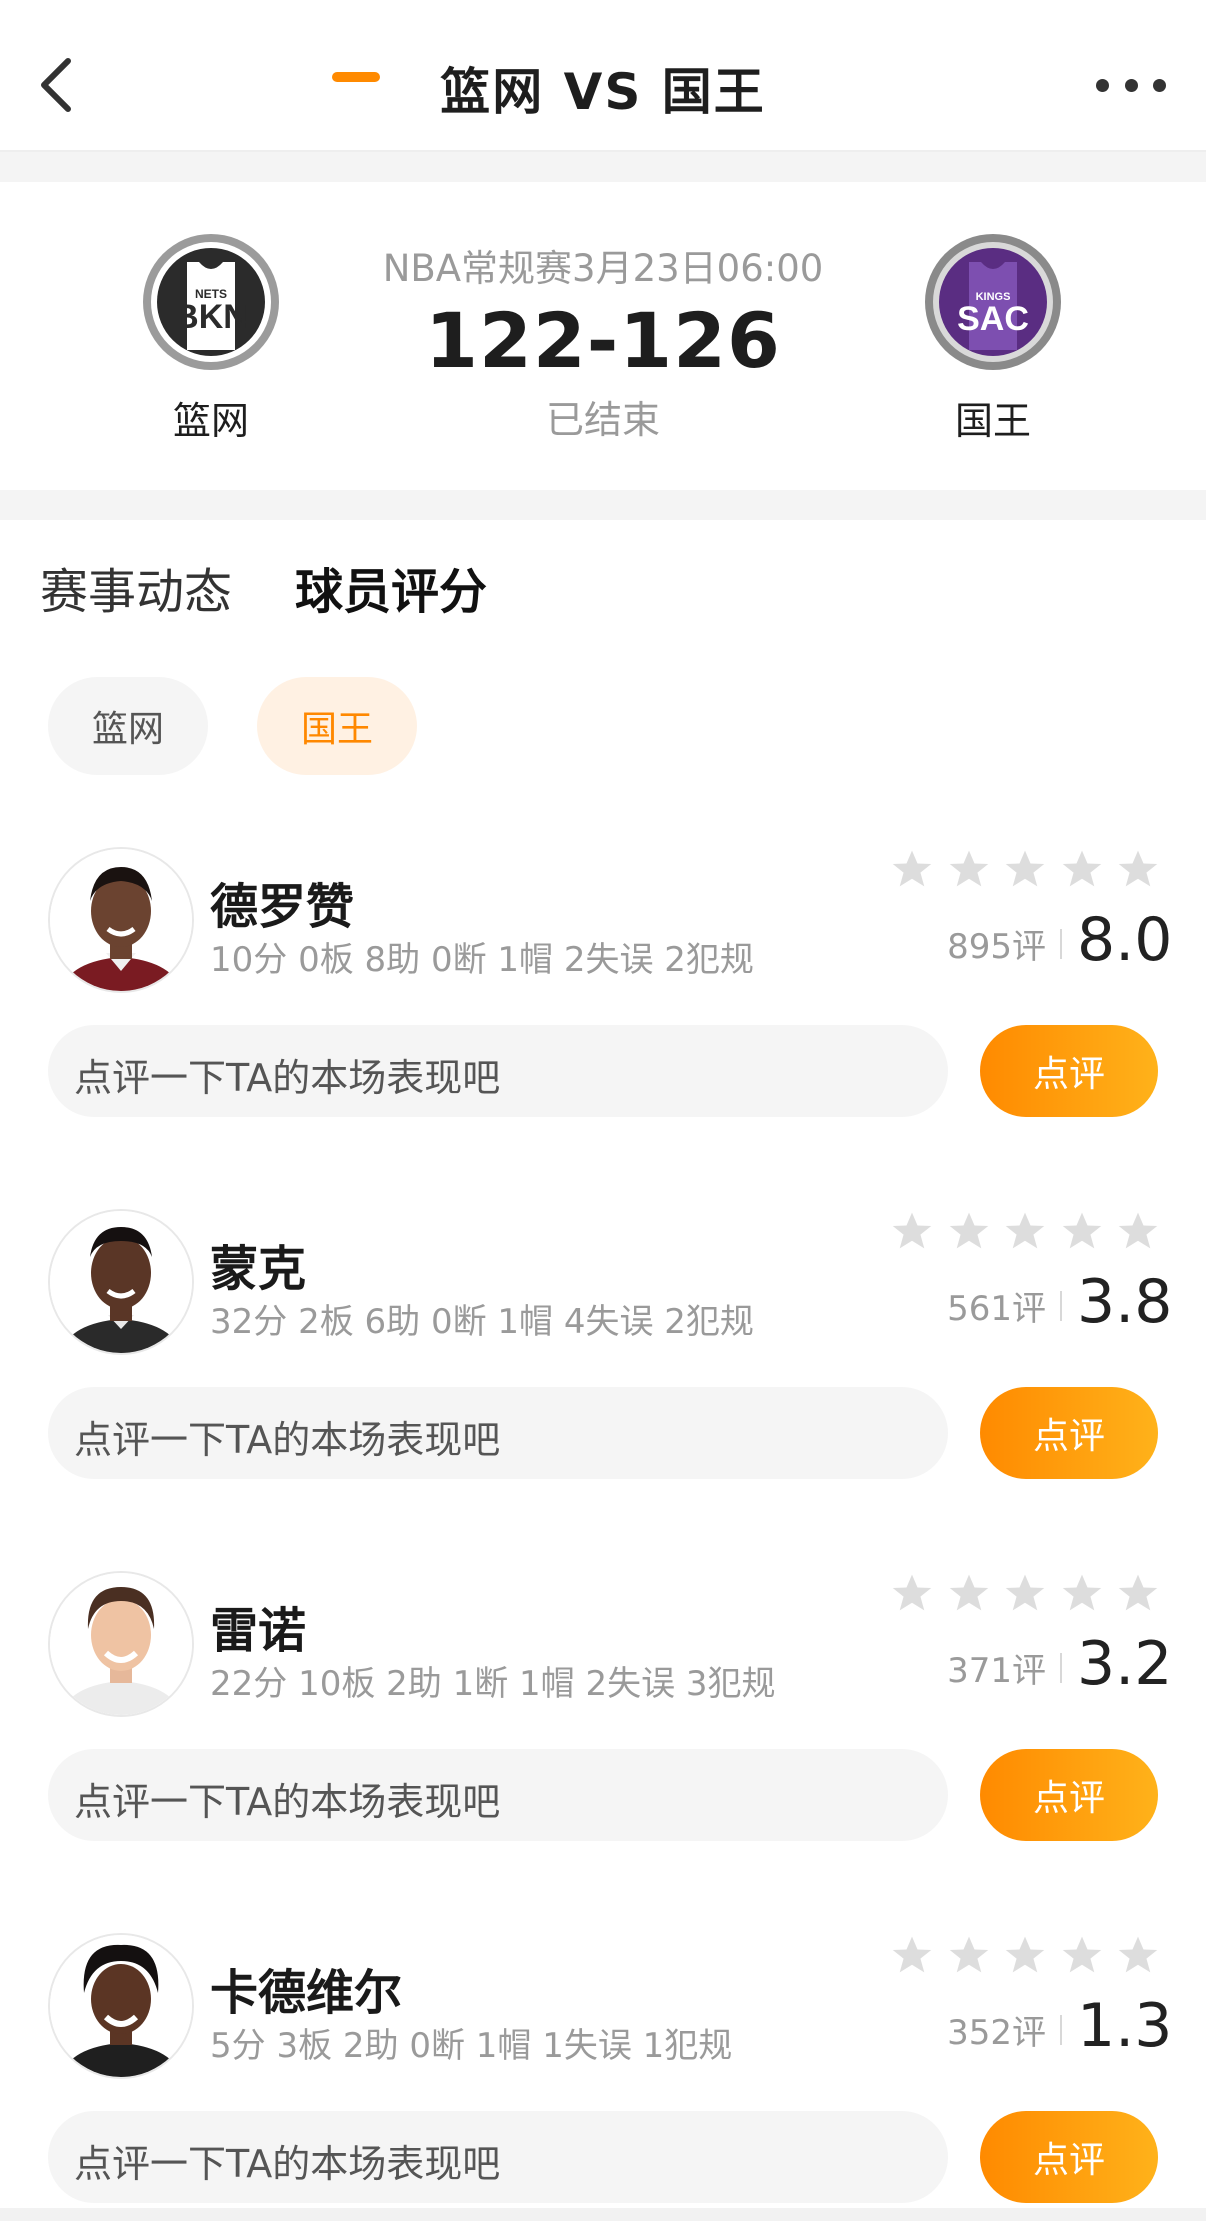 The width and height of the screenshot is (1206, 2233). I want to click on tab-game-events: 赛事动态, so click(136, 587).